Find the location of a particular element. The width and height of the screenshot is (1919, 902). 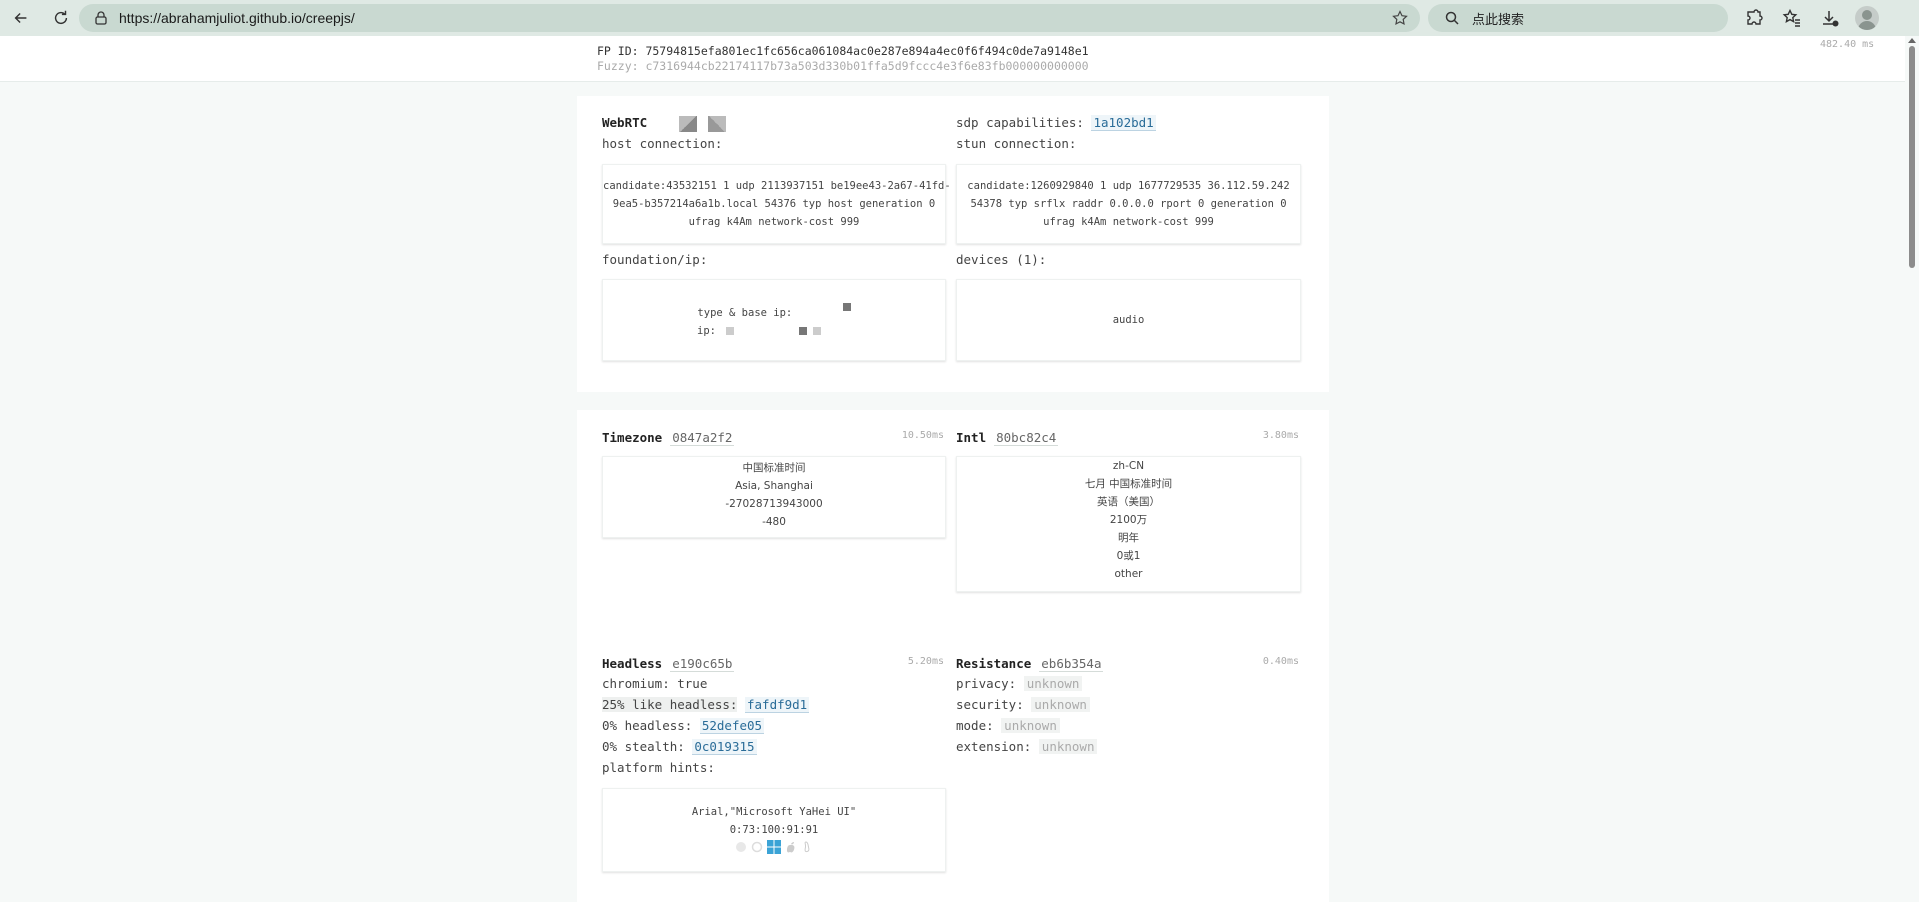

security-row: security: unknown is located at coordinates (1023, 704).